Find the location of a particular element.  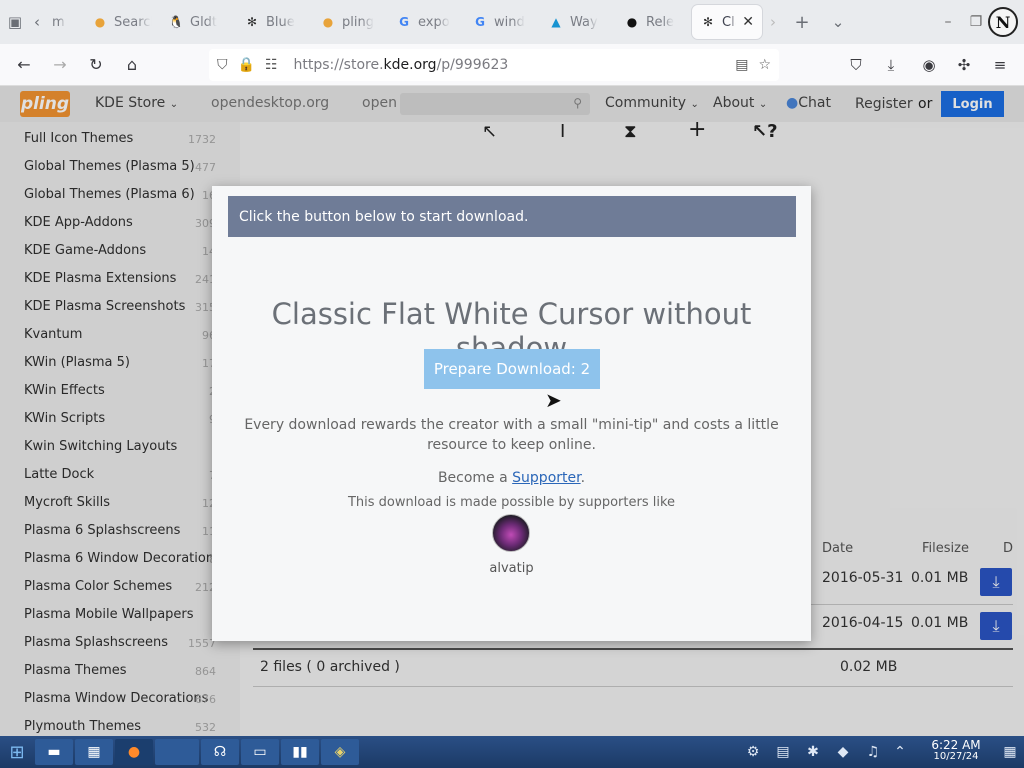

tab-active: ✻Cla✕ is located at coordinates (727, 22).